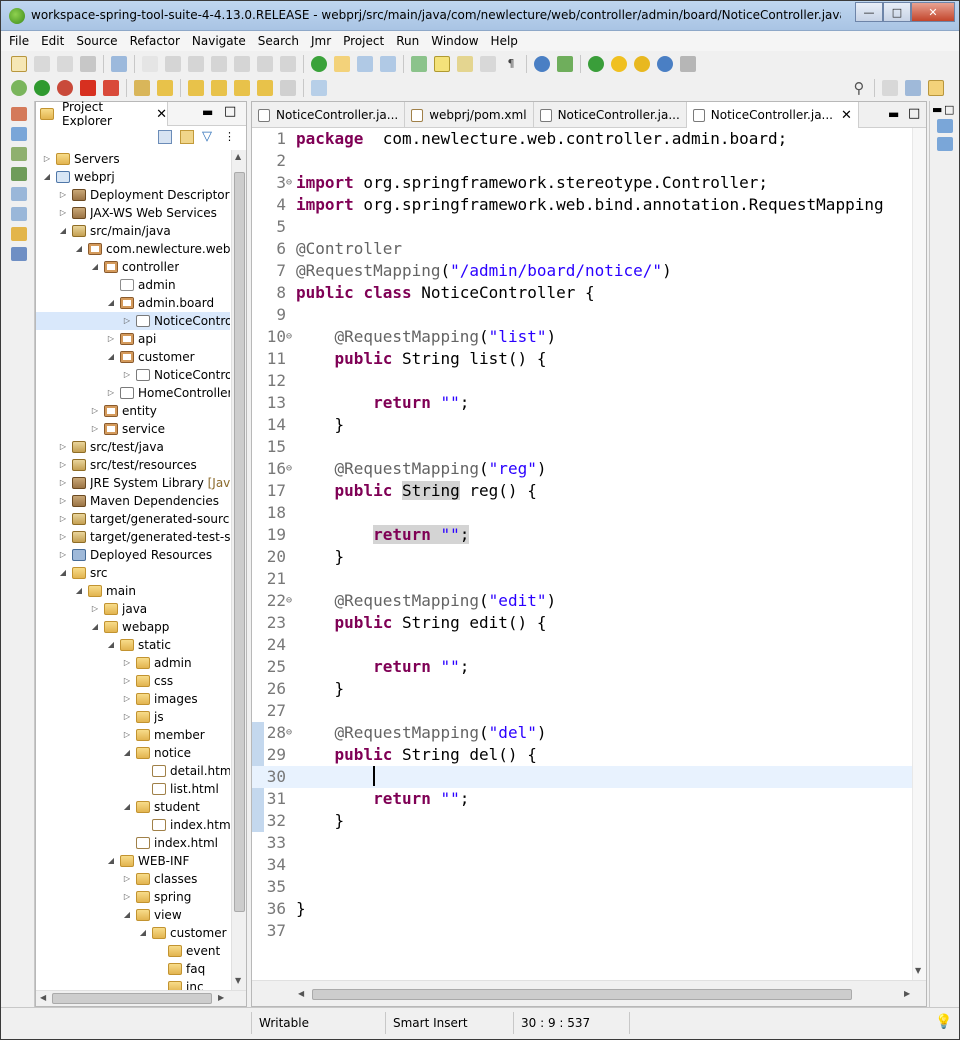  Describe the element at coordinates (133, 195) in the screenshot. I see `tree-item: ▷ Deployment Descriptor: w` at that location.